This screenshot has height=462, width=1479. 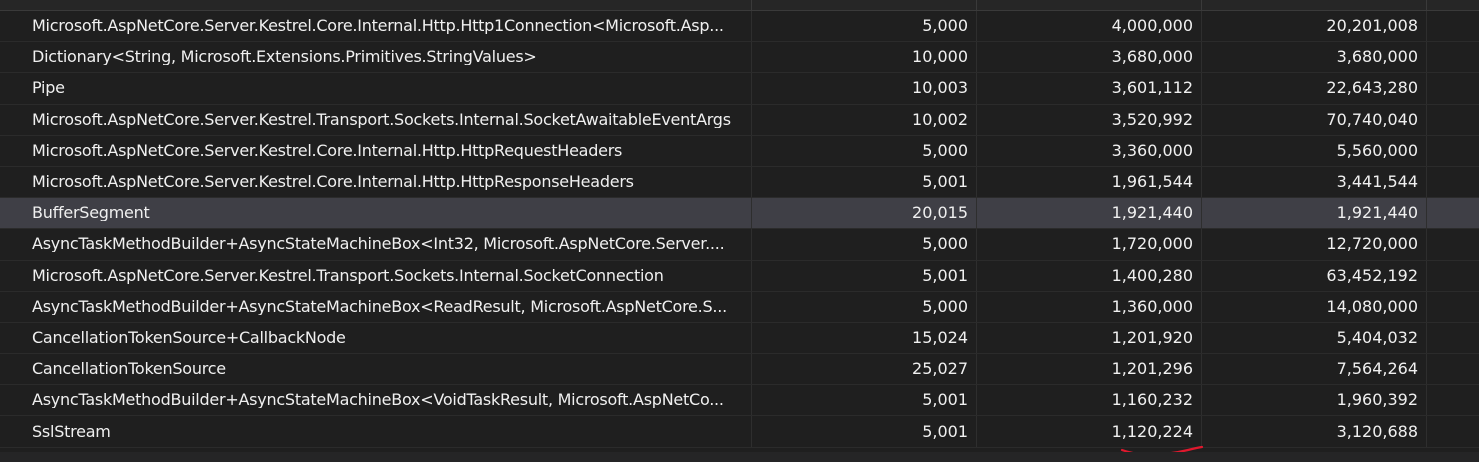 What do you see at coordinates (1089, 338) in the screenshot?
I see `size-cell: 1,201,920` at bounding box center [1089, 338].